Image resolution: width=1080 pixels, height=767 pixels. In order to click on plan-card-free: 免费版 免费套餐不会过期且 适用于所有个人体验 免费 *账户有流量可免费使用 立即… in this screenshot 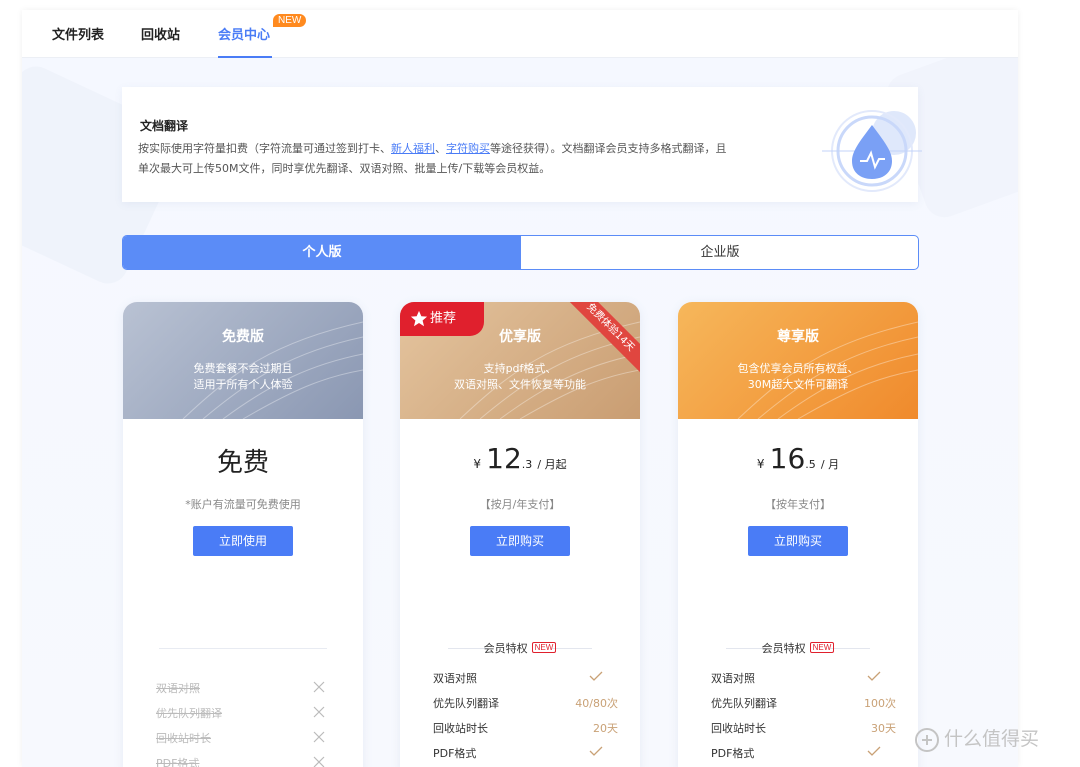, I will do `click(243, 534)`.